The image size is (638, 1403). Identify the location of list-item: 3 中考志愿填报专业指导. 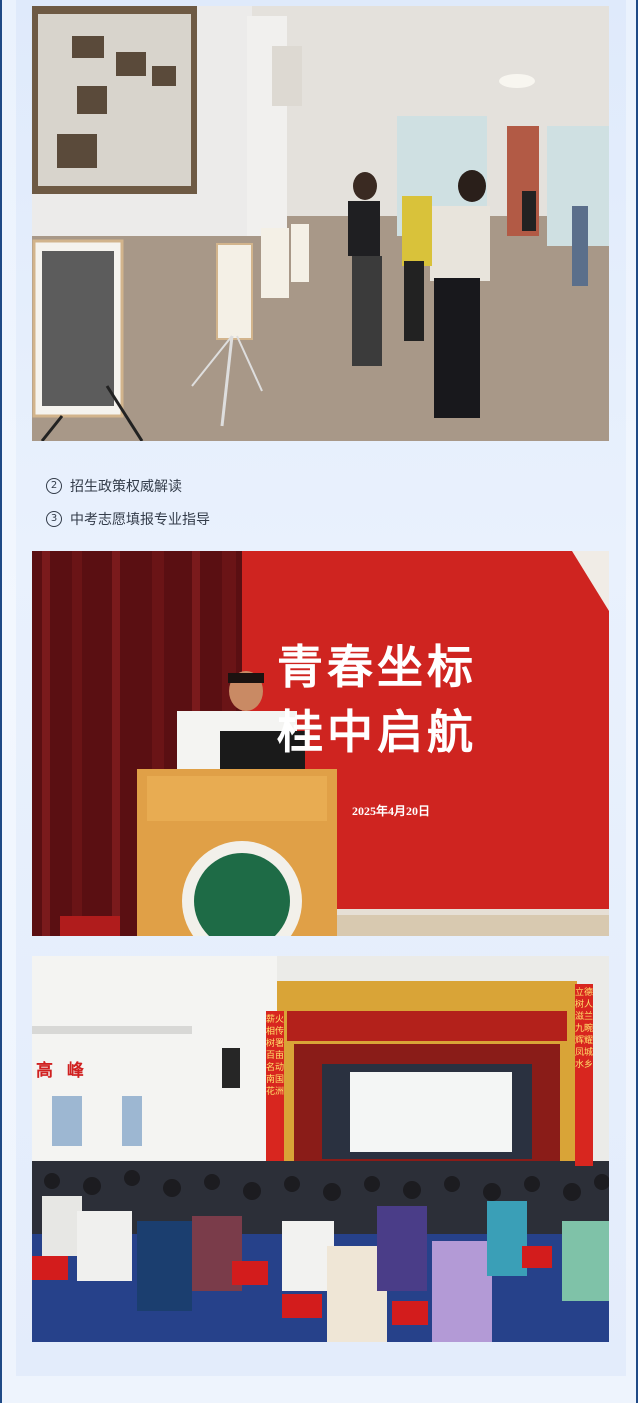
(128, 519).